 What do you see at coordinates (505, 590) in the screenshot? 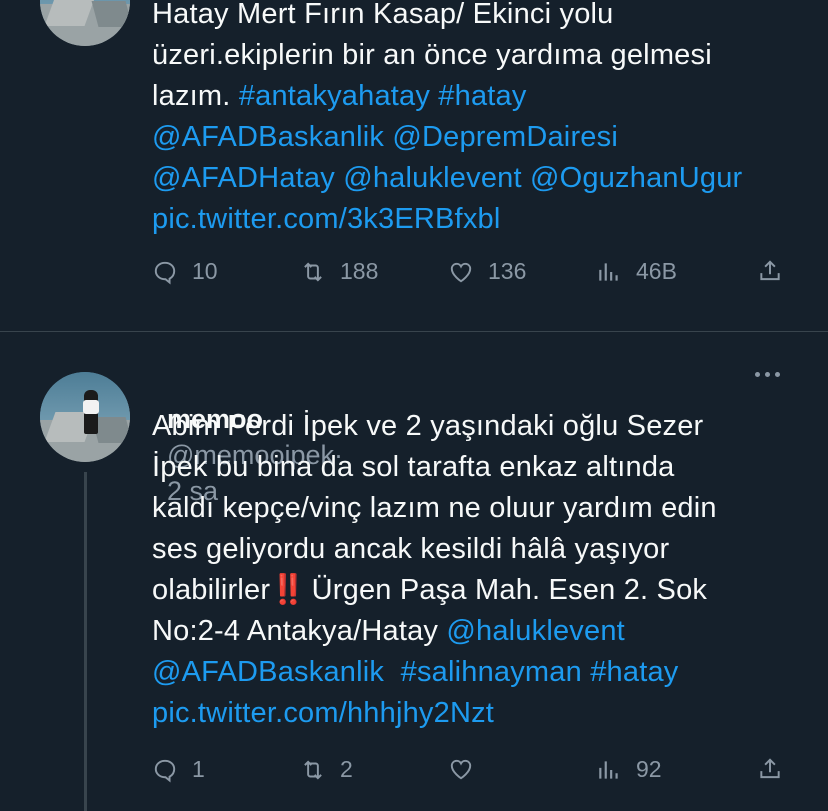
I see `tweet-text-segment: Ürgen Paşa Mah. Esen 2. Sok` at bounding box center [505, 590].